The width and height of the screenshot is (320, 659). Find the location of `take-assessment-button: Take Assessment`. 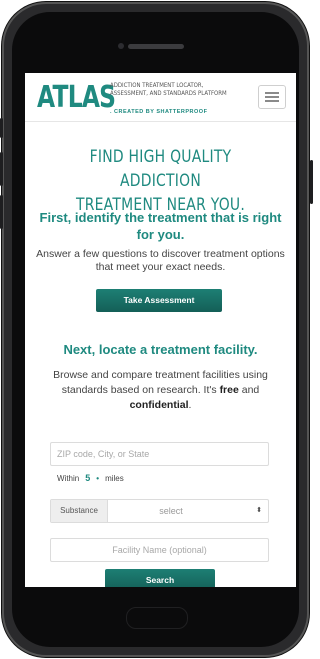

take-assessment-button: Take Assessment is located at coordinates (159, 300).